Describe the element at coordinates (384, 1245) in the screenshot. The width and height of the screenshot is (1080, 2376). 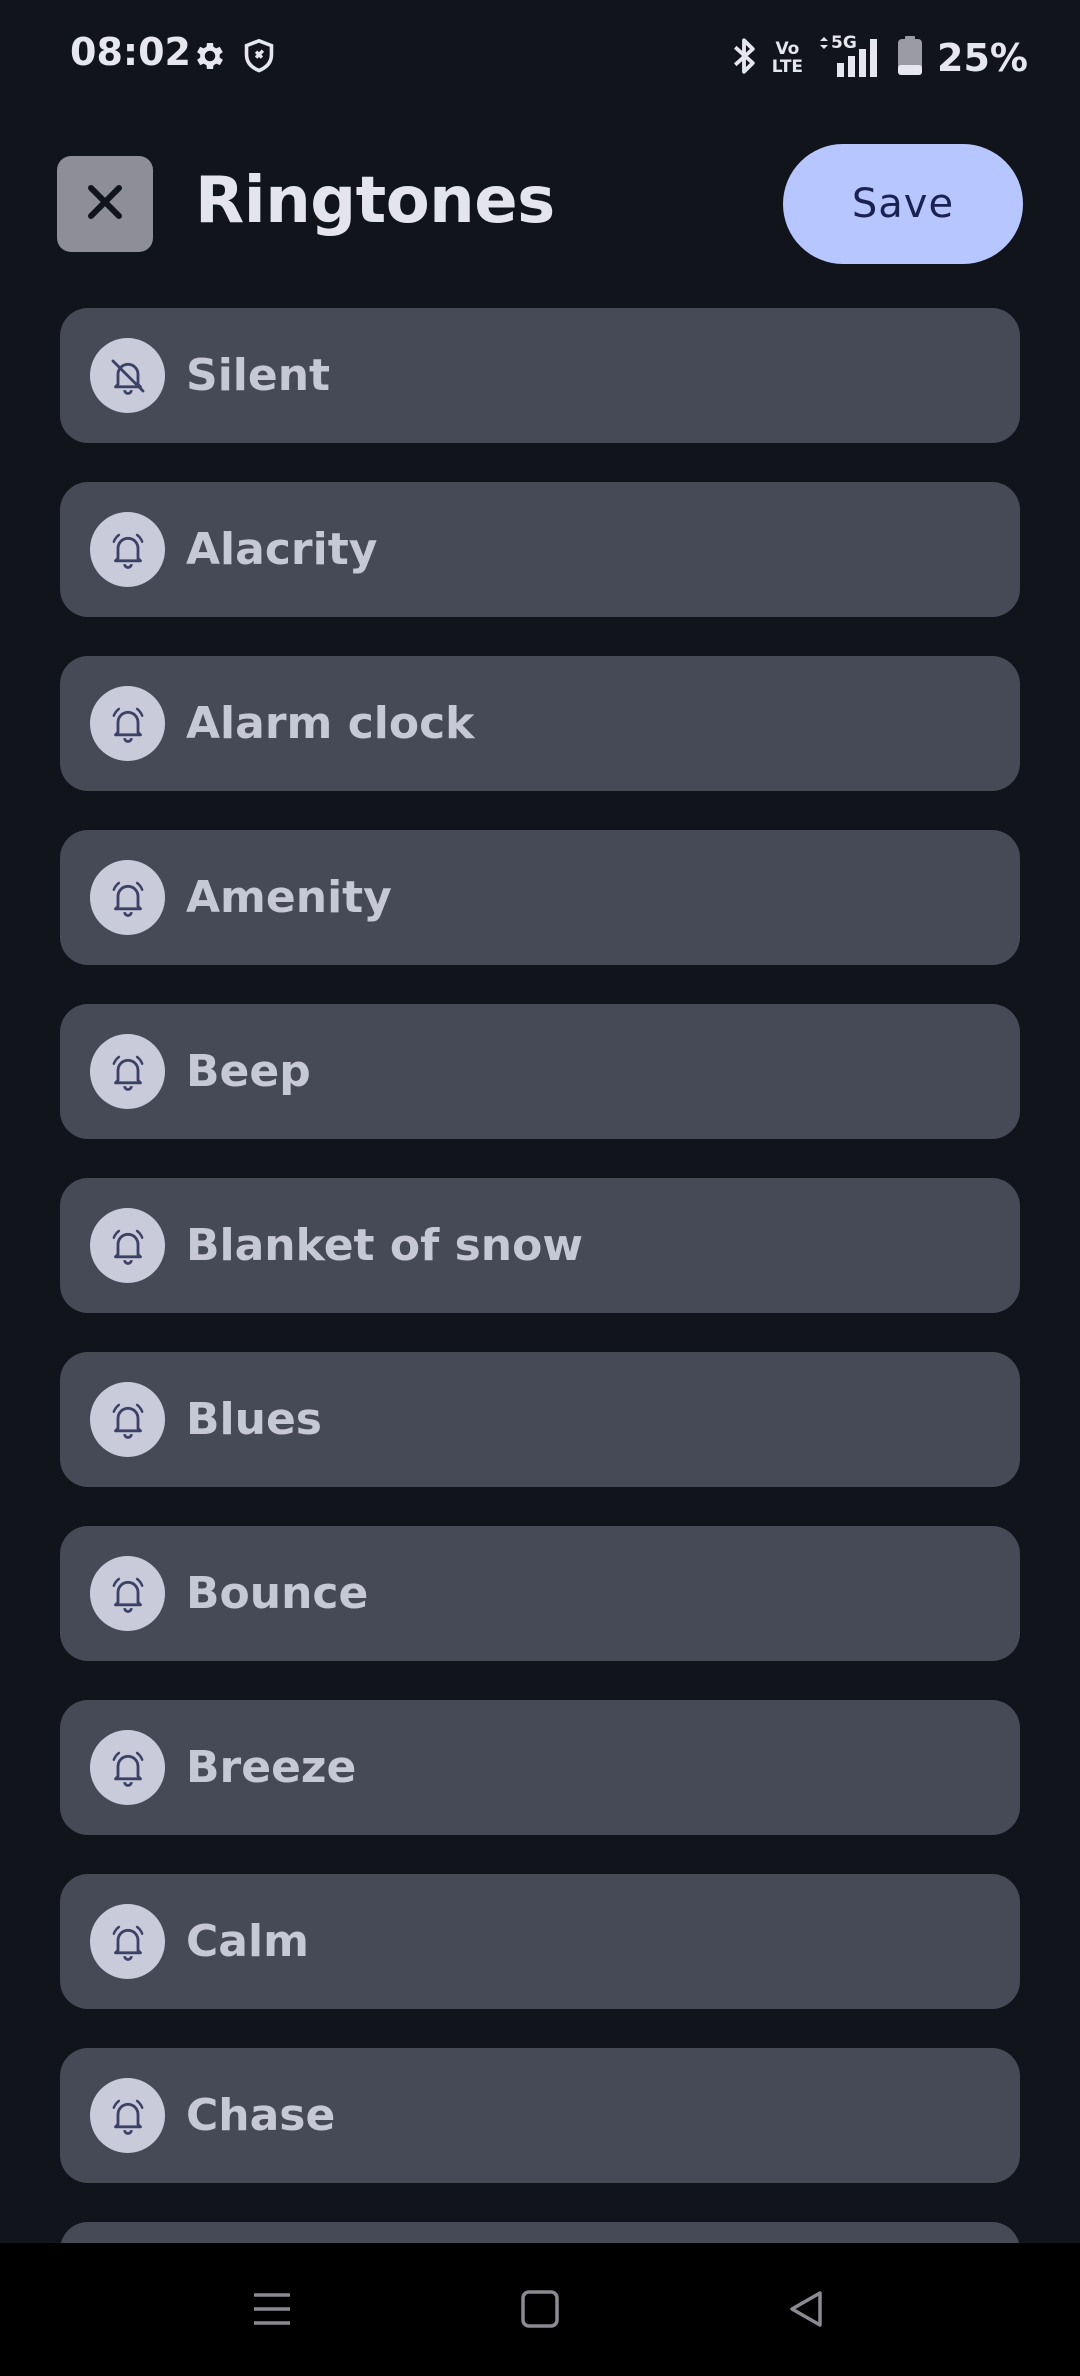
I see `ringtone-label: Blanket of snow` at that location.